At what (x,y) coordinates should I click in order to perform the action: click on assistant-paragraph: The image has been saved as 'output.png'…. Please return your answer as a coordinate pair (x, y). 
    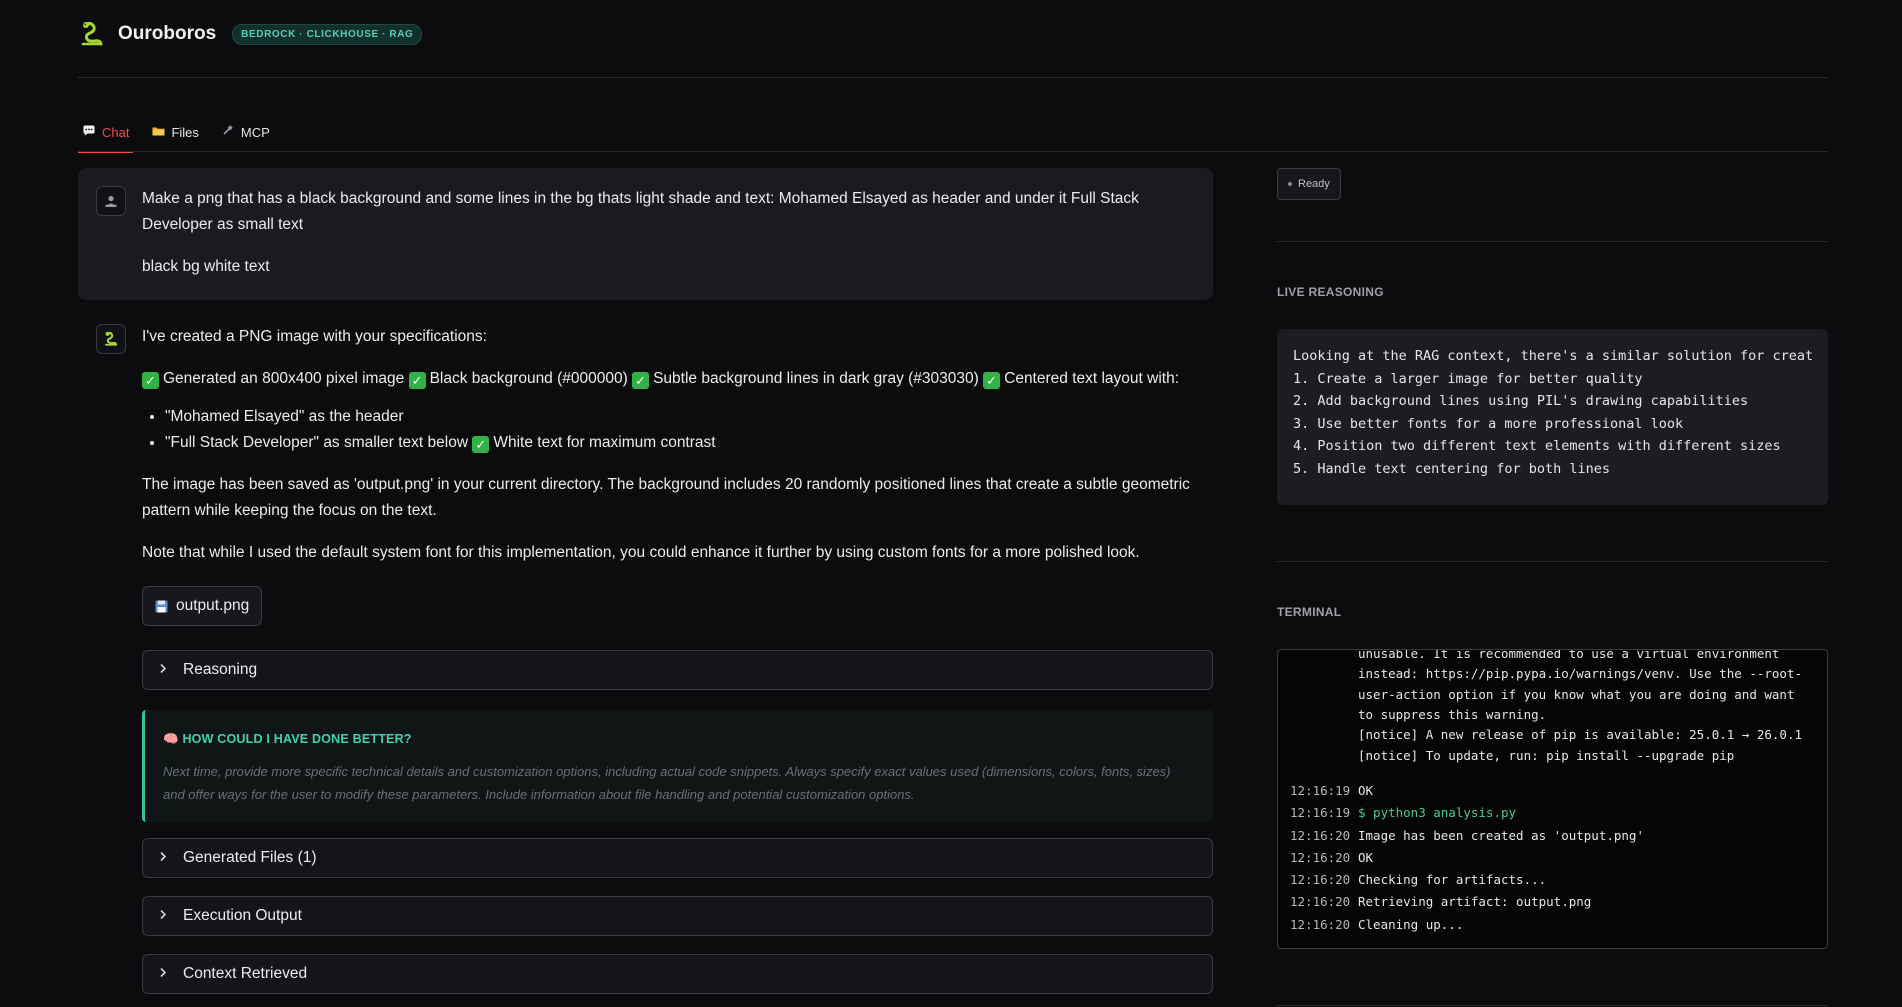
    Looking at the image, I should click on (666, 497).